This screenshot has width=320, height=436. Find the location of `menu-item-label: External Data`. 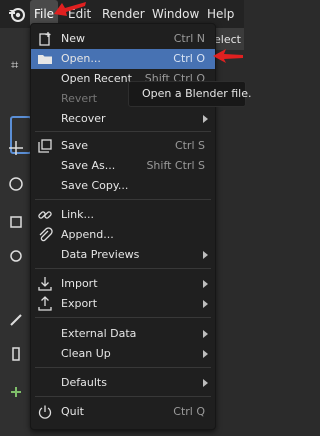

menu-item-label: External Data is located at coordinates (99, 333).